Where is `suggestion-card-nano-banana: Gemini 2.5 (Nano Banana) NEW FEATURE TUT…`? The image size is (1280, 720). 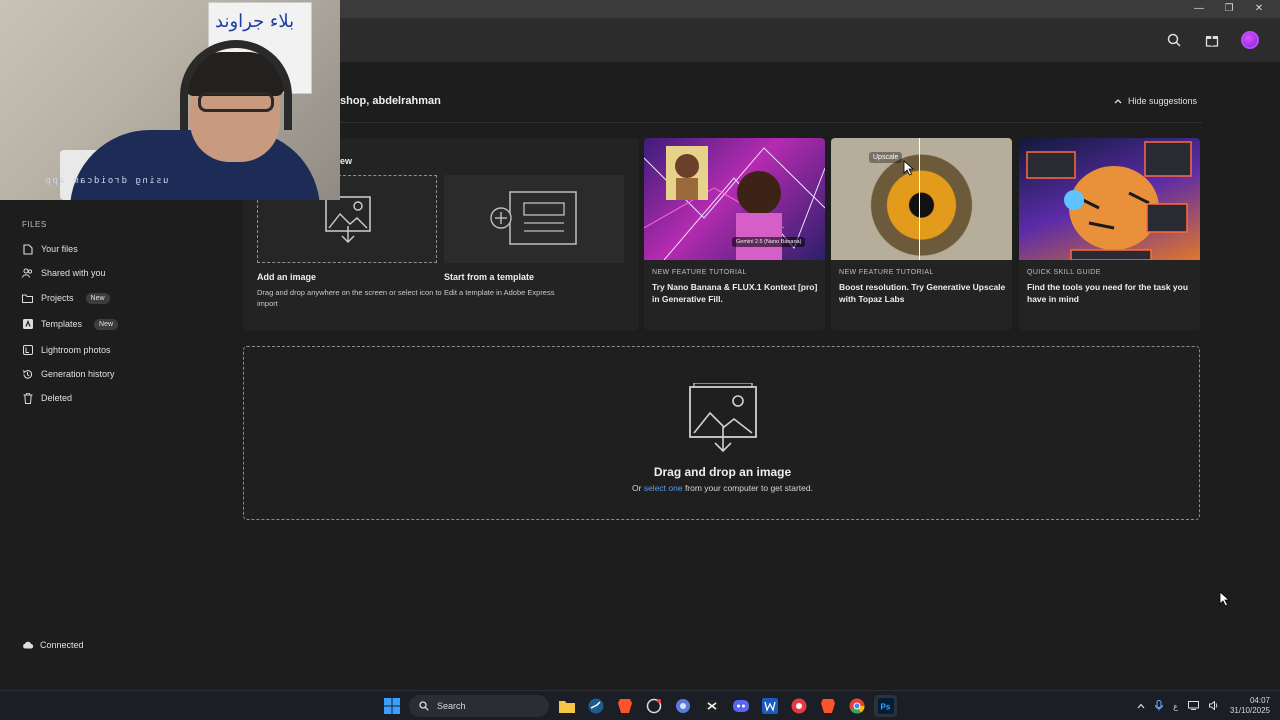
suggestion-card-nano-banana: Gemini 2.5 (Nano Banana) NEW FEATURE TUT… is located at coordinates (734, 234).